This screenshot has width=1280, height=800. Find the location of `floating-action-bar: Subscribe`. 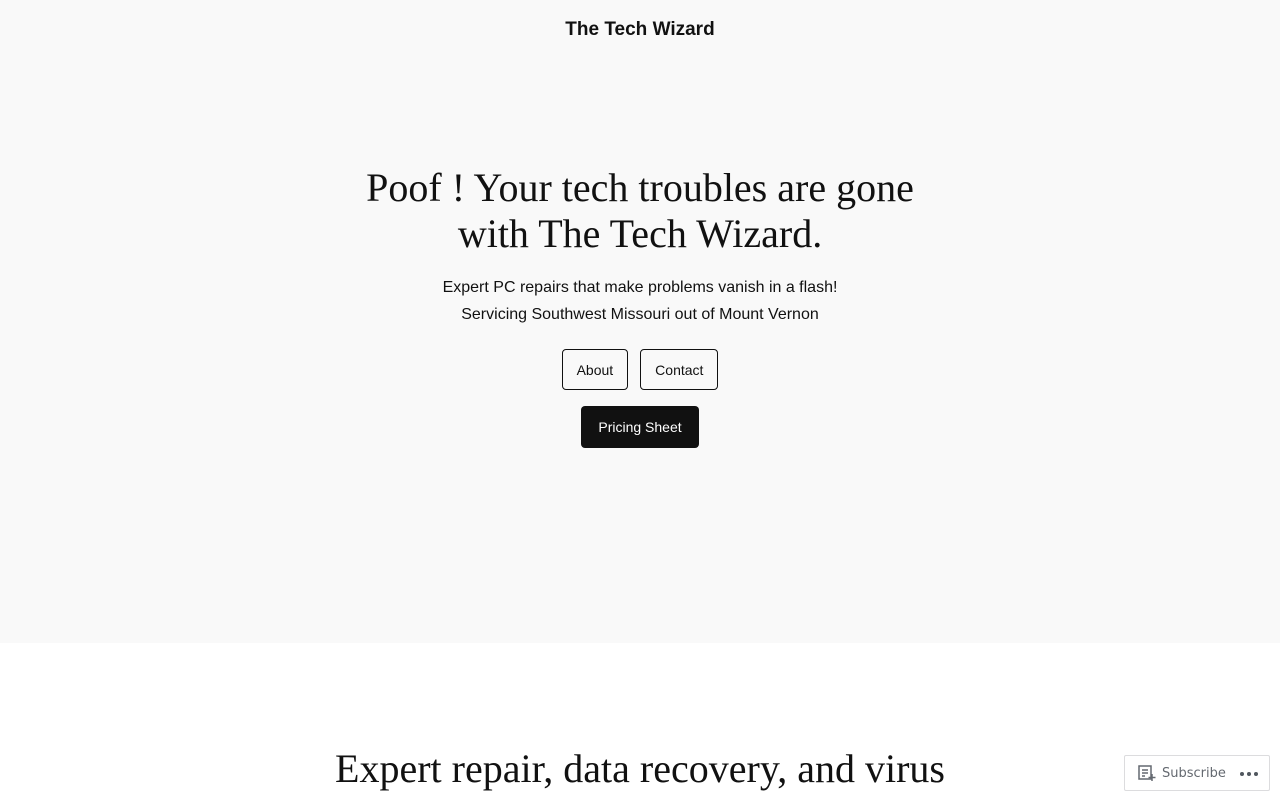

floating-action-bar: Subscribe is located at coordinates (1197, 773).